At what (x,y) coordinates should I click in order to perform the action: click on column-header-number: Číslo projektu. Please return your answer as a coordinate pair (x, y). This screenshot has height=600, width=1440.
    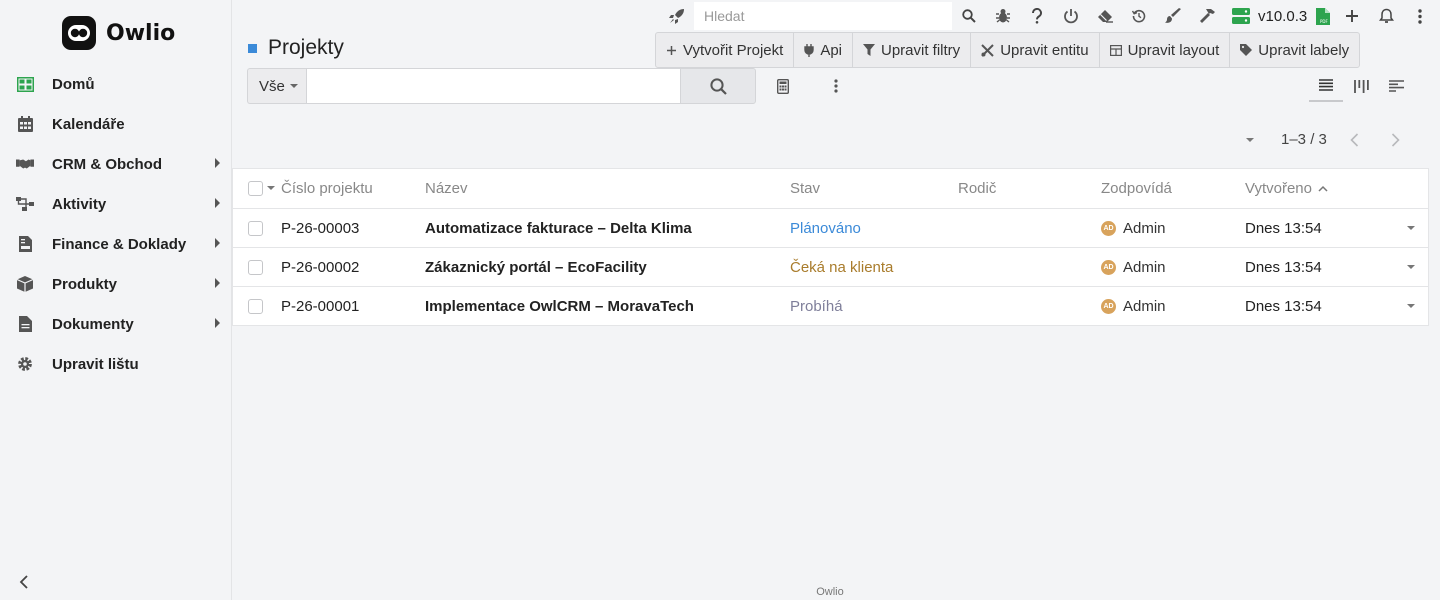
    Looking at the image, I should click on (327, 188).